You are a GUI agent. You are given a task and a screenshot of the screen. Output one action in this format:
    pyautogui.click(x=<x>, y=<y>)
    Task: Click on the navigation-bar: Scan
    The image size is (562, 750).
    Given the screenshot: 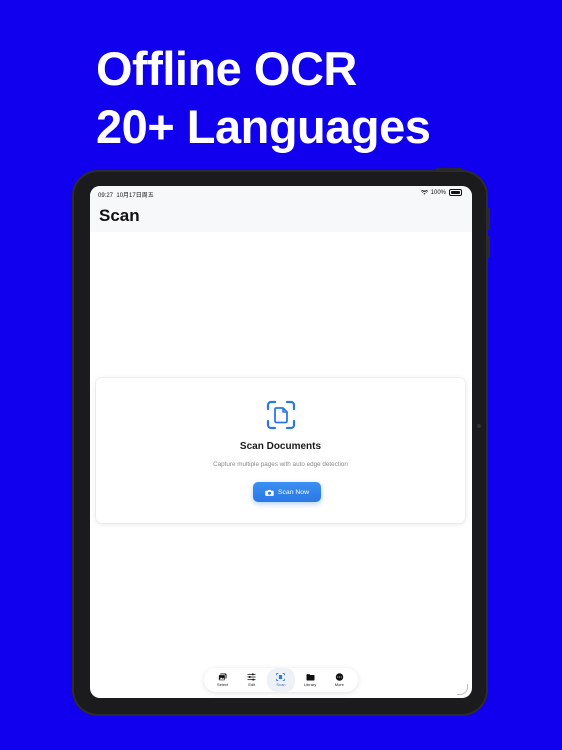 What is the action you would take?
    pyautogui.click(x=281, y=216)
    